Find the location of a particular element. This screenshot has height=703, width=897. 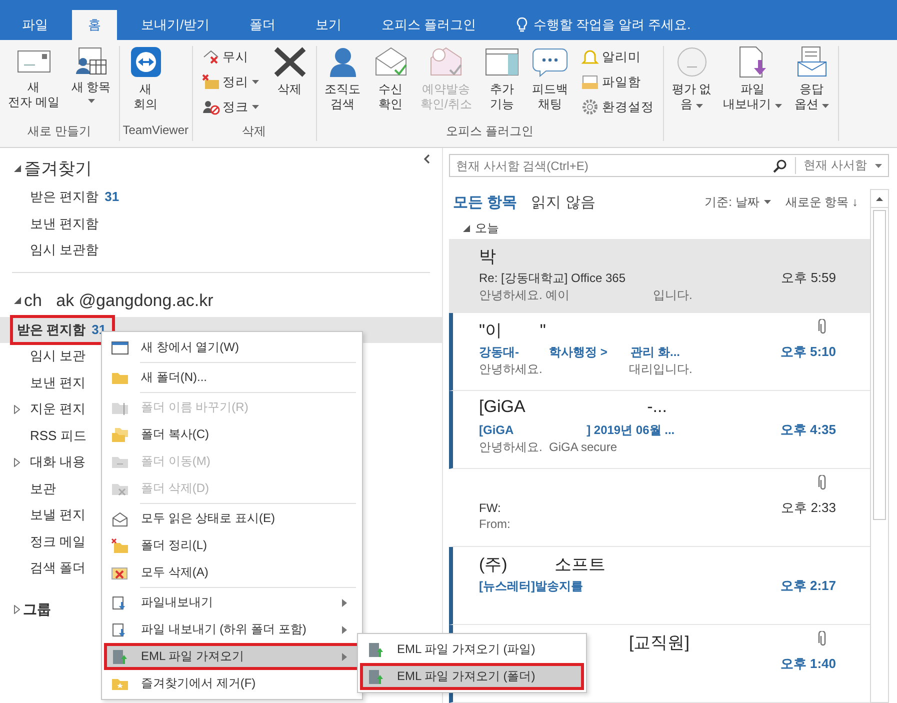

message-time: 오후 1:40 is located at coordinates (808, 664).